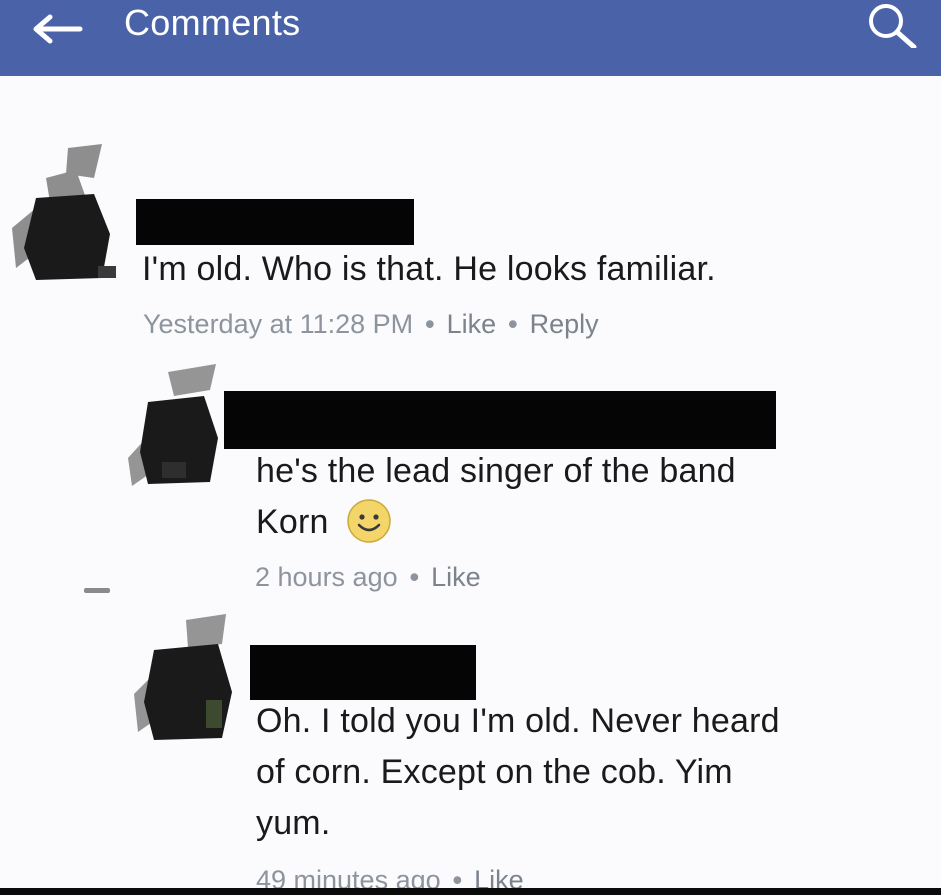 The height and width of the screenshot is (896, 941). I want to click on smiley-face-icon, so click(369, 521).